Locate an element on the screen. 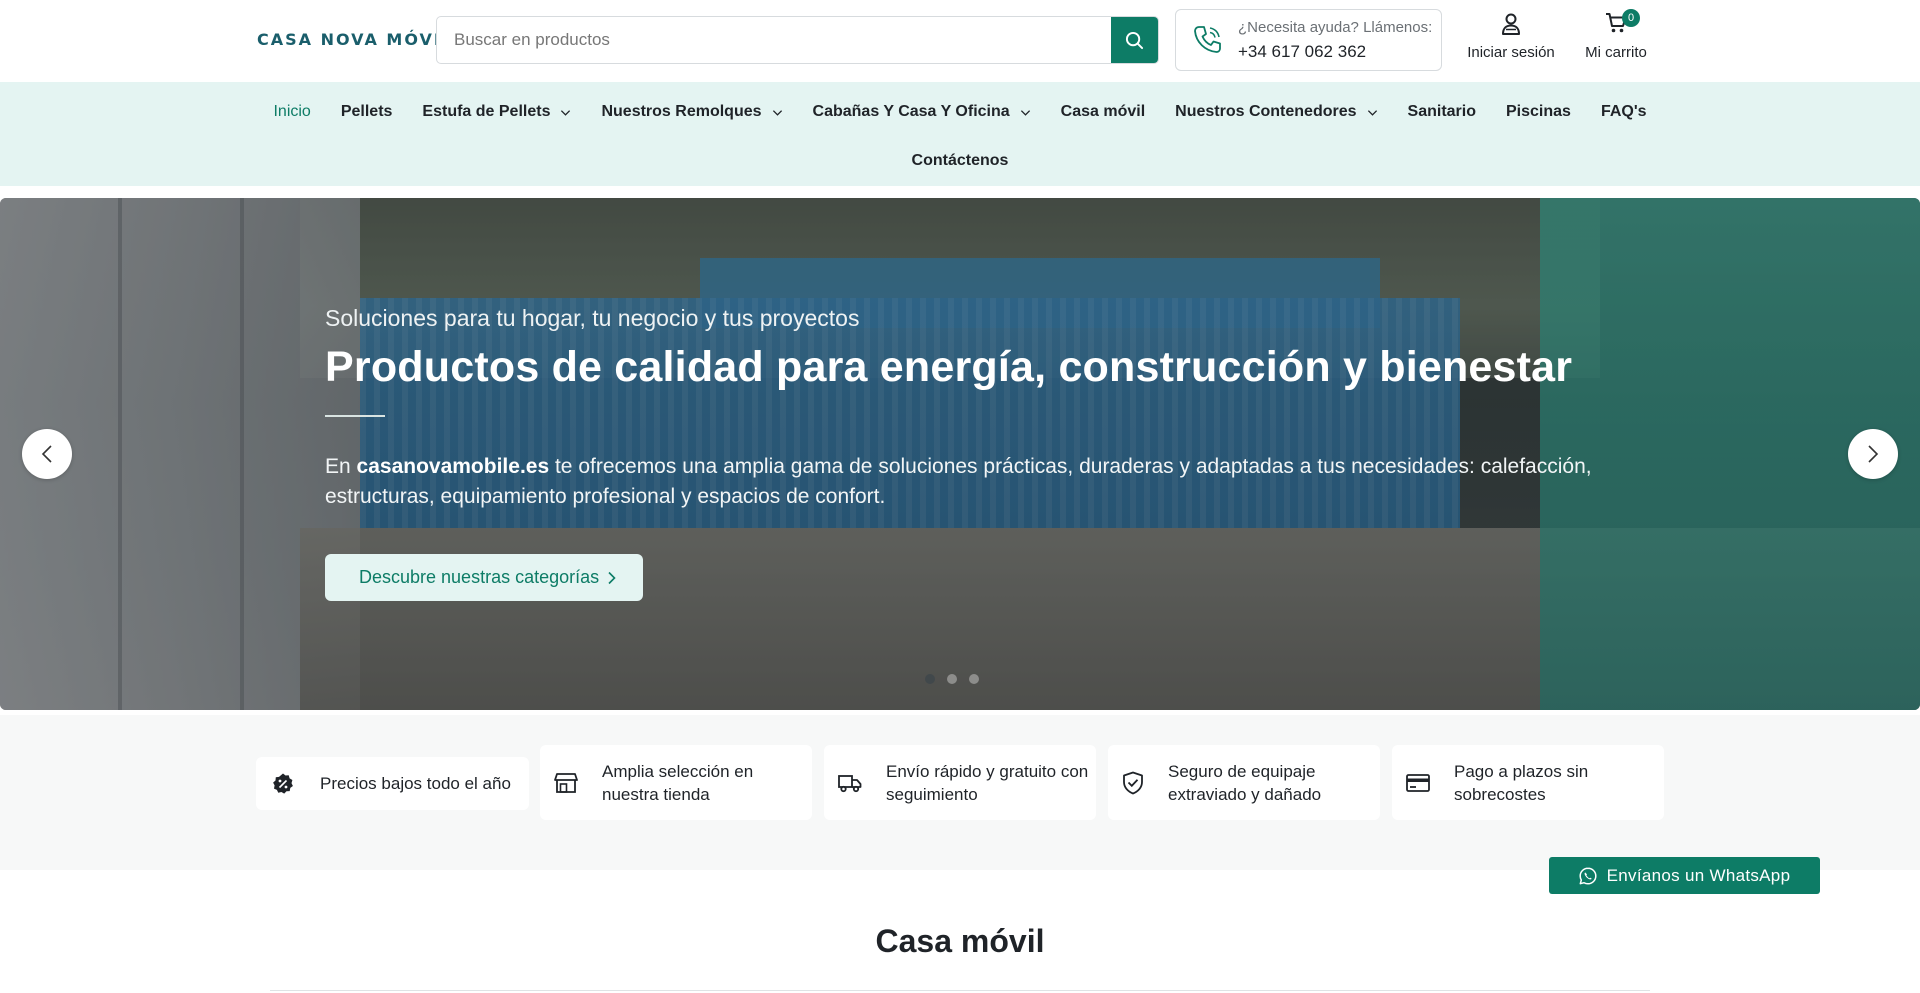 The height and width of the screenshot is (993, 1920). whatsapp-label: Envíanos un WhatsApp is located at coordinates (1698, 875).